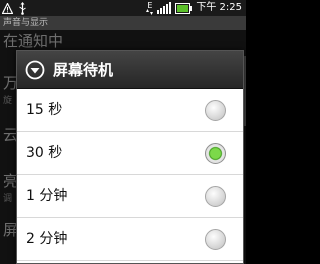 Image resolution: width=320 pixels, height=264 pixels. What do you see at coordinates (184, 8) in the screenshot?
I see `battery-icon` at bounding box center [184, 8].